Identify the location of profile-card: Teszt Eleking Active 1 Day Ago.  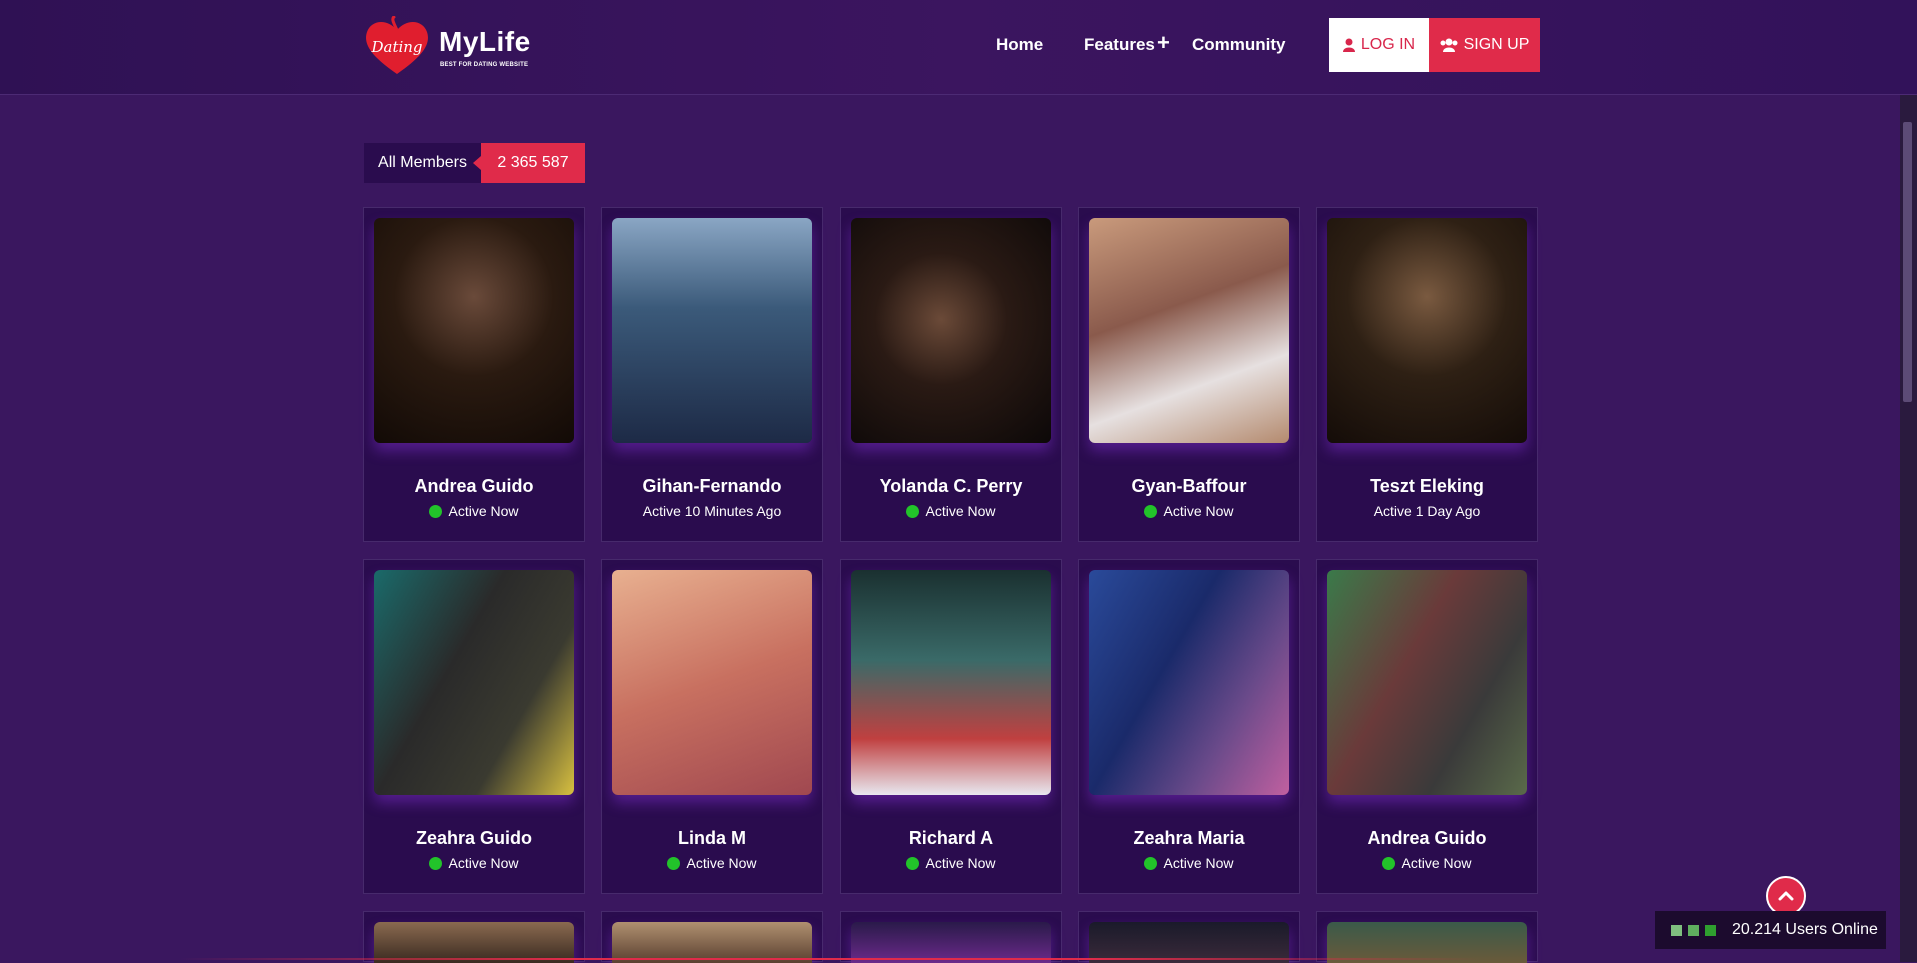
(1427, 374).